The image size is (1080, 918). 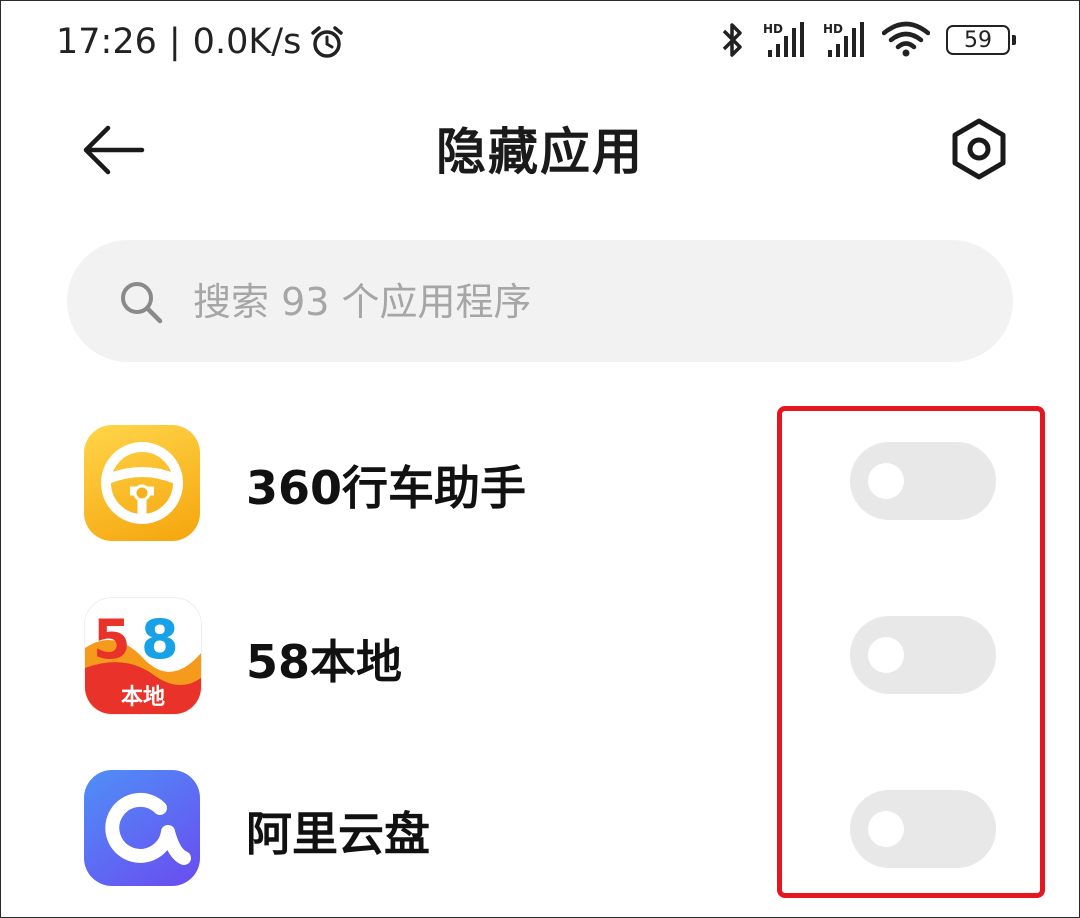 I want to click on status-bar: 17:26 | 0.0K/s HD HD 59, so click(x=540, y=43).